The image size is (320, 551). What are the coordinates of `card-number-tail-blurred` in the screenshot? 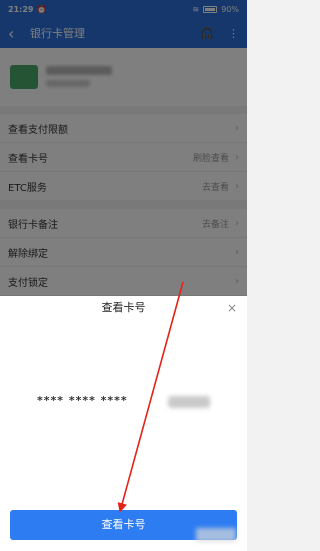 It's located at (189, 402).